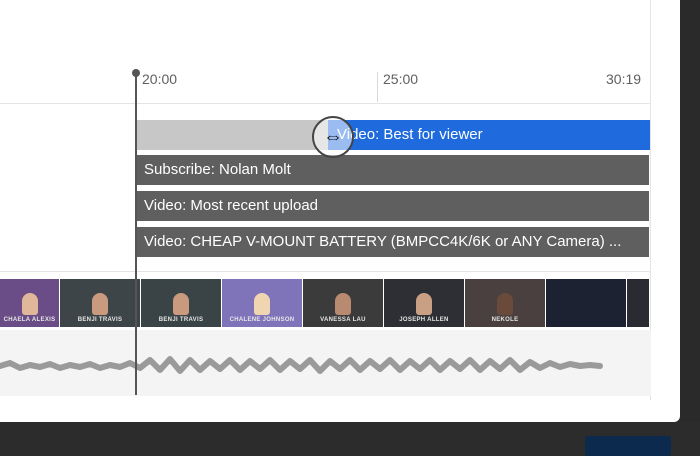 This screenshot has height=456, width=700. I want to click on thumbnail-caption: CHAELA ALEXIS, so click(29, 320).